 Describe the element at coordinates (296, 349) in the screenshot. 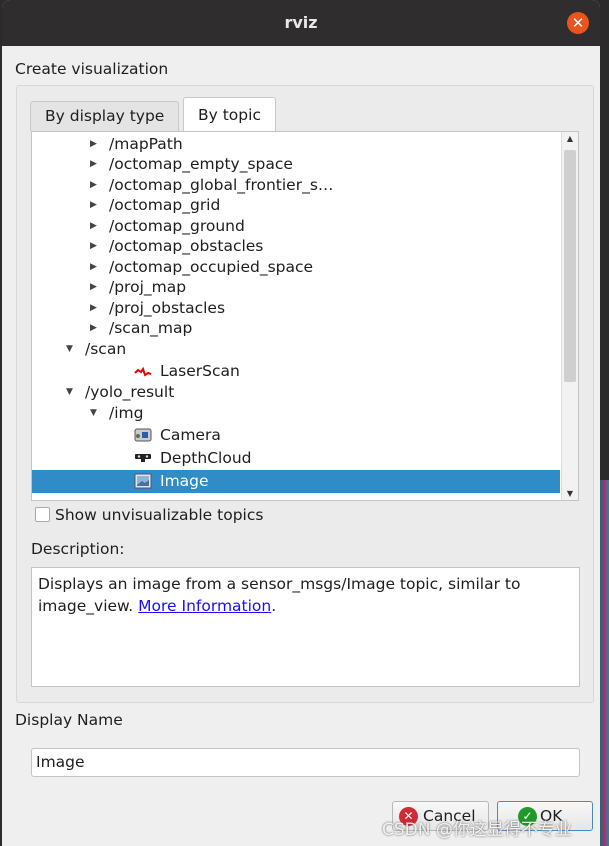

I see `tree-item: ▼ /scan` at that location.